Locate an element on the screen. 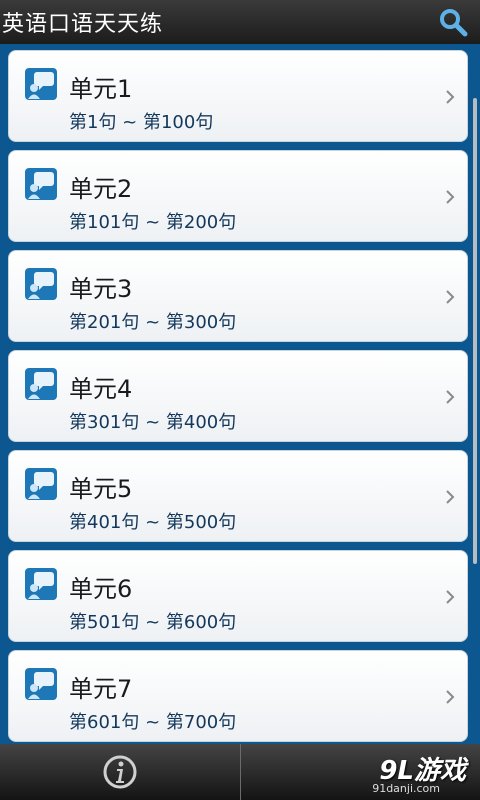  info-button is located at coordinates (120, 772).